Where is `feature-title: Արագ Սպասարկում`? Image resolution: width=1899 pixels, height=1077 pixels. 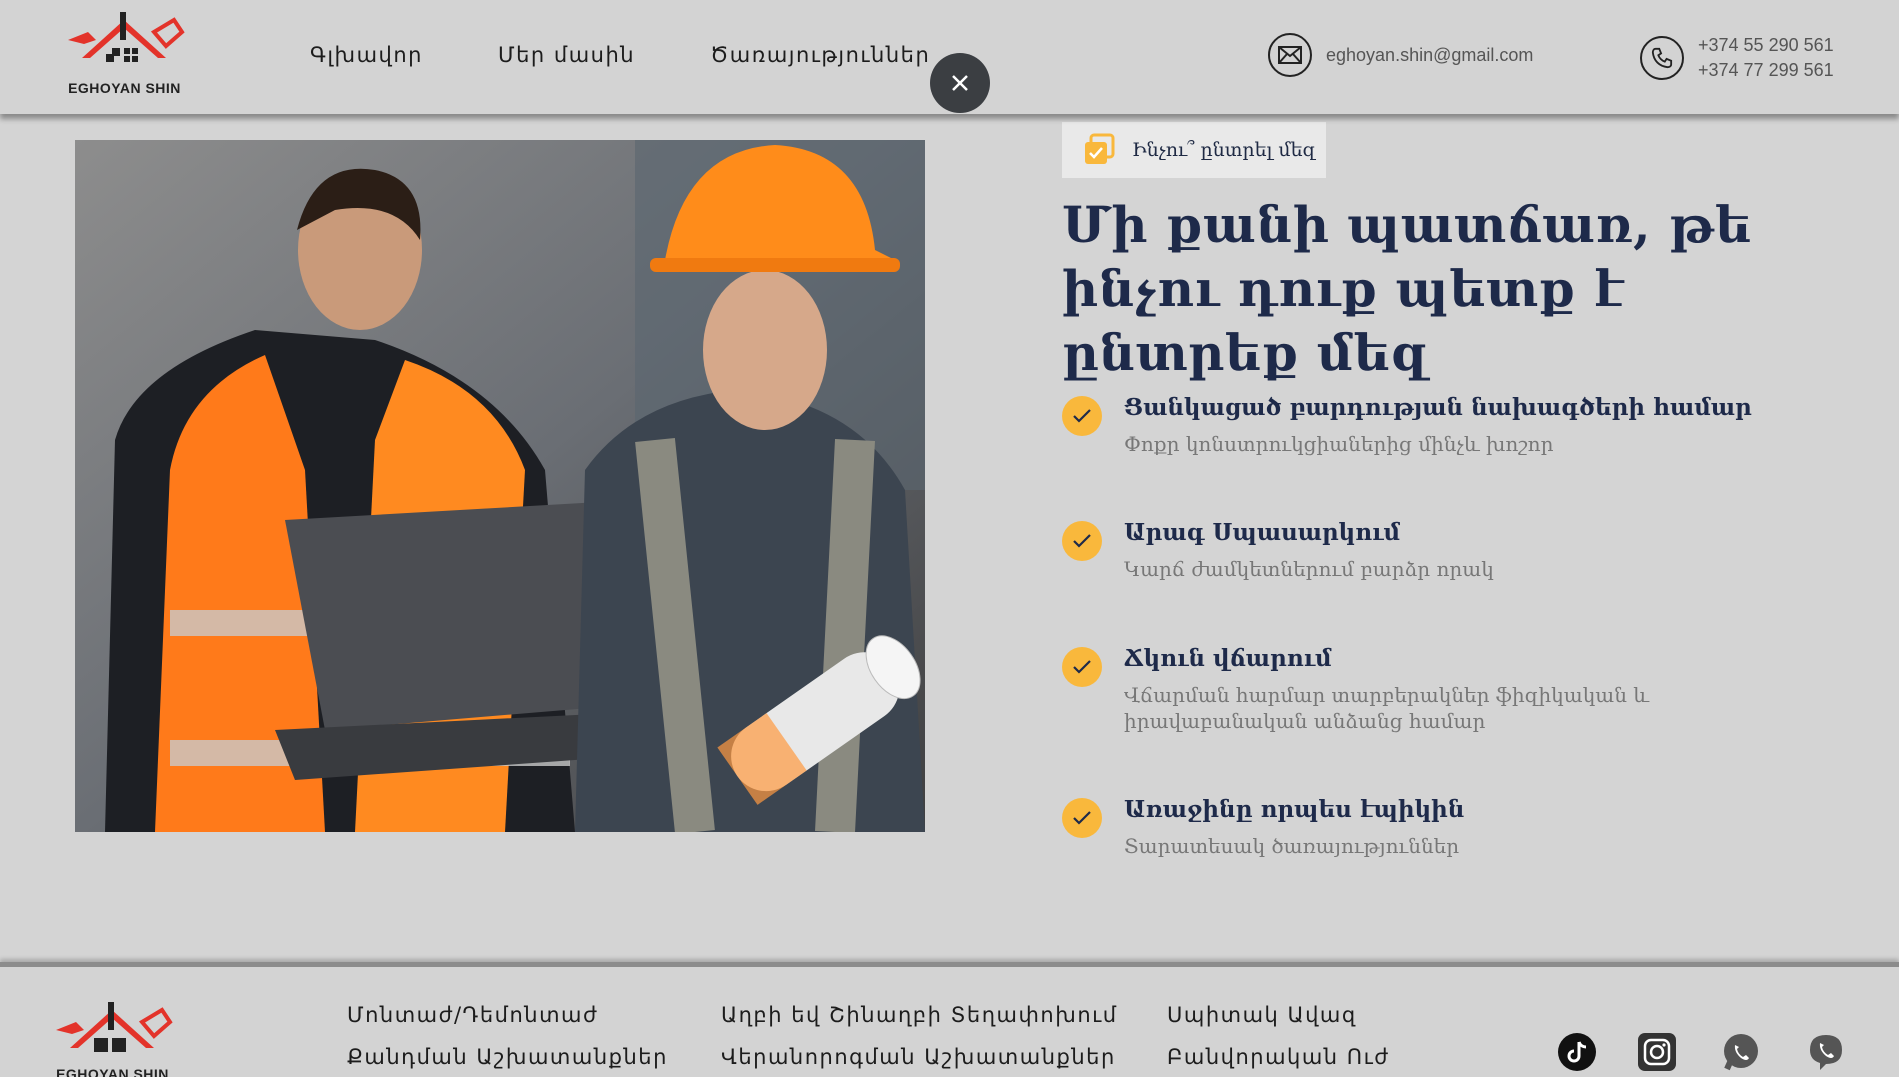 feature-title: Արագ Սպասարկում is located at coordinates (1262, 532).